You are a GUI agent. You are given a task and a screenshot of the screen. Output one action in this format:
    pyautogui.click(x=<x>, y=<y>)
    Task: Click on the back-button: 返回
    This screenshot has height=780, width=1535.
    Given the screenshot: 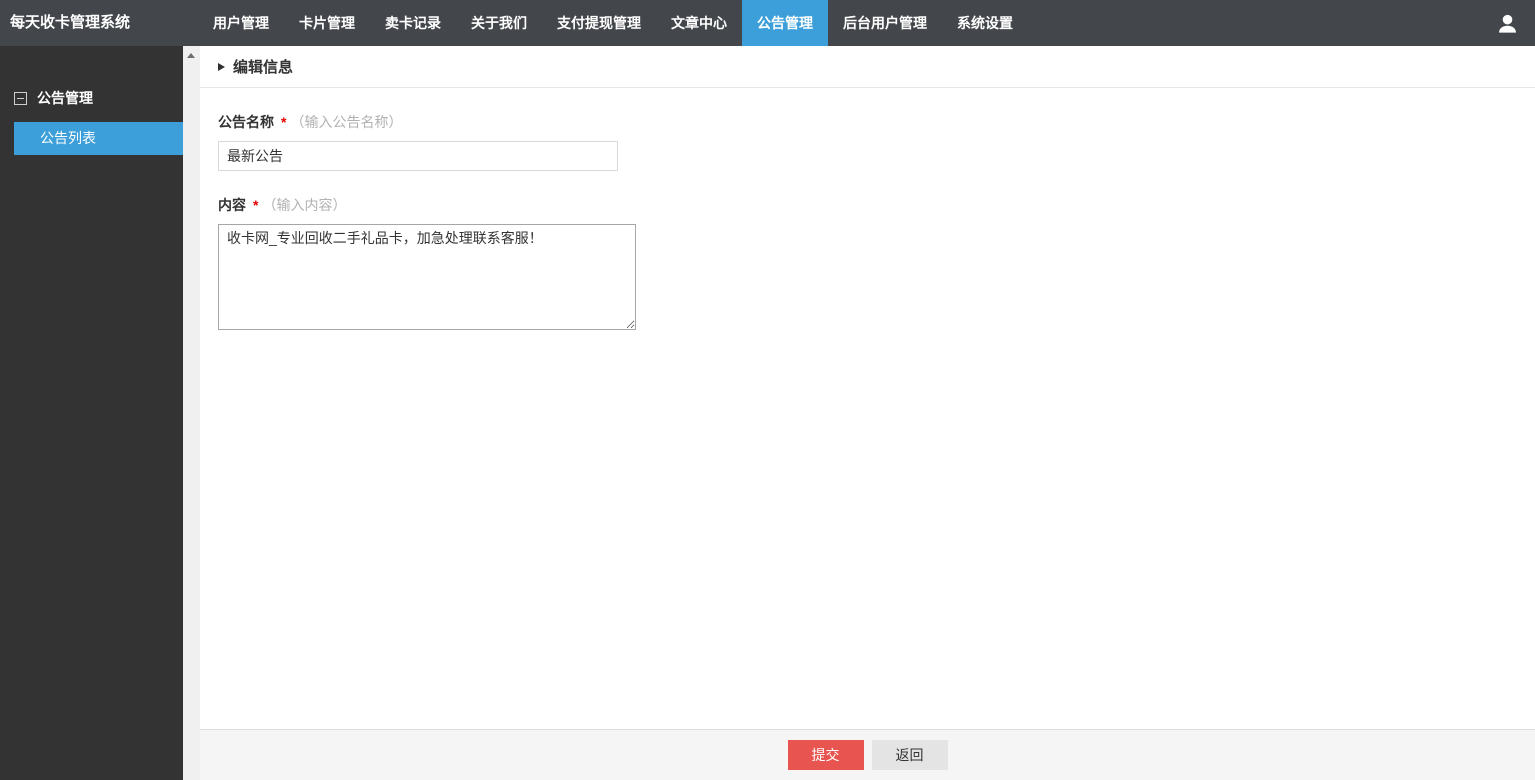 What is the action you would take?
    pyautogui.click(x=909, y=755)
    